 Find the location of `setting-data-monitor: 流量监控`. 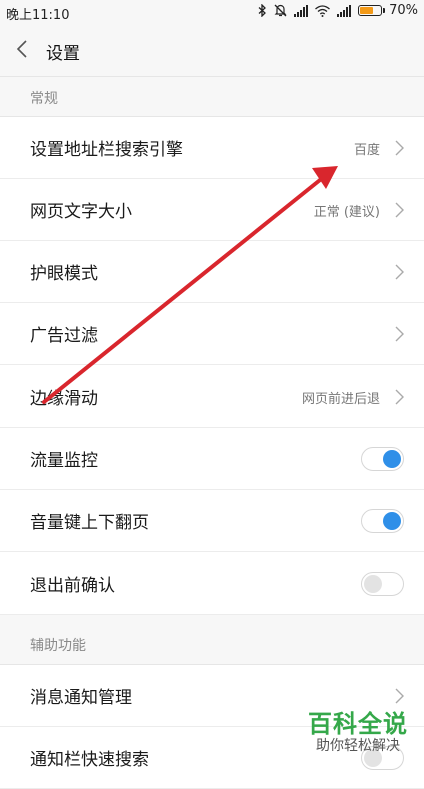

setting-data-monitor: 流量监控 is located at coordinates (212, 459).